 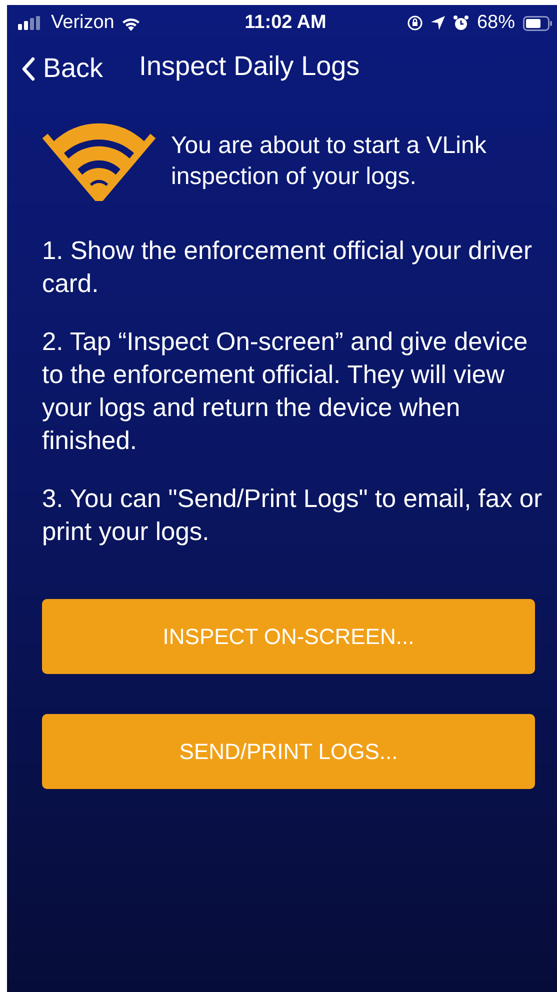 I want to click on rotation-lock-icon, so click(x=414, y=23).